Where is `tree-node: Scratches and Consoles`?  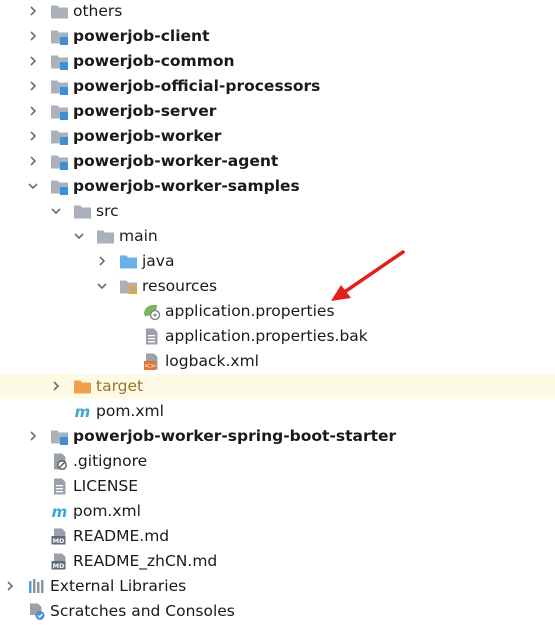 tree-node: Scratches and Consoles is located at coordinates (277, 611).